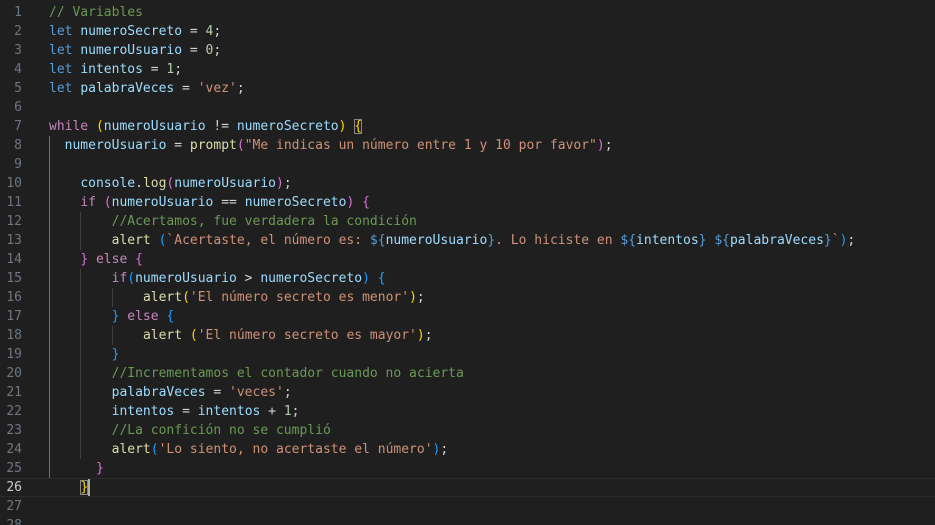 This screenshot has height=525, width=935. Describe the element at coordinates (467, 316) in the screenshot. I see `code-line: 17} else {` at that location.